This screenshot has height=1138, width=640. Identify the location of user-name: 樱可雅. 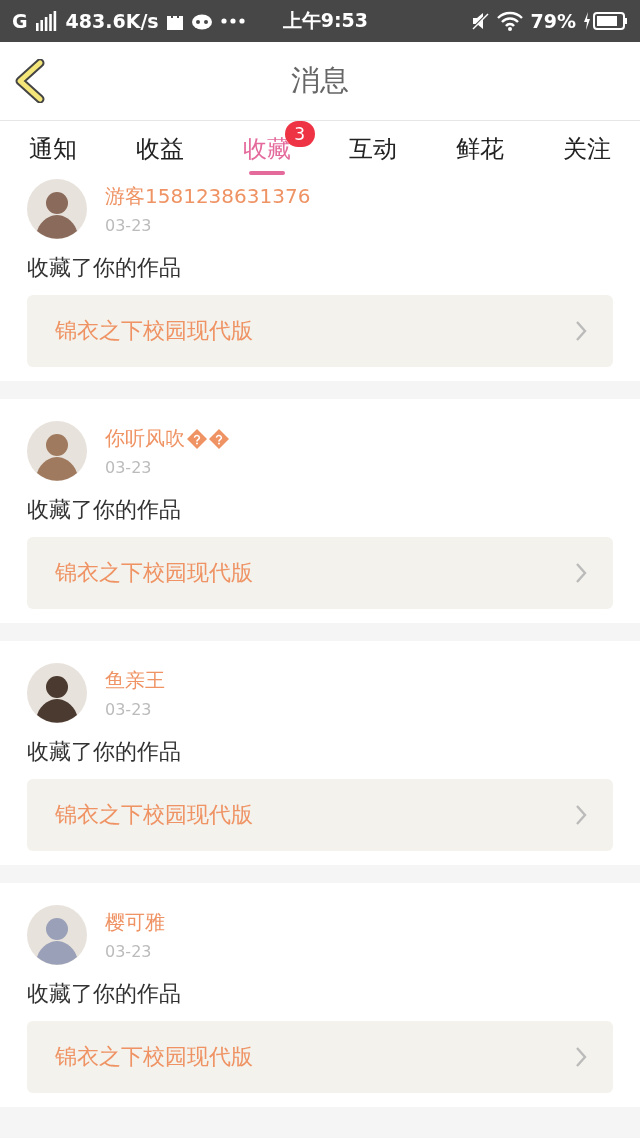
(135, 922).